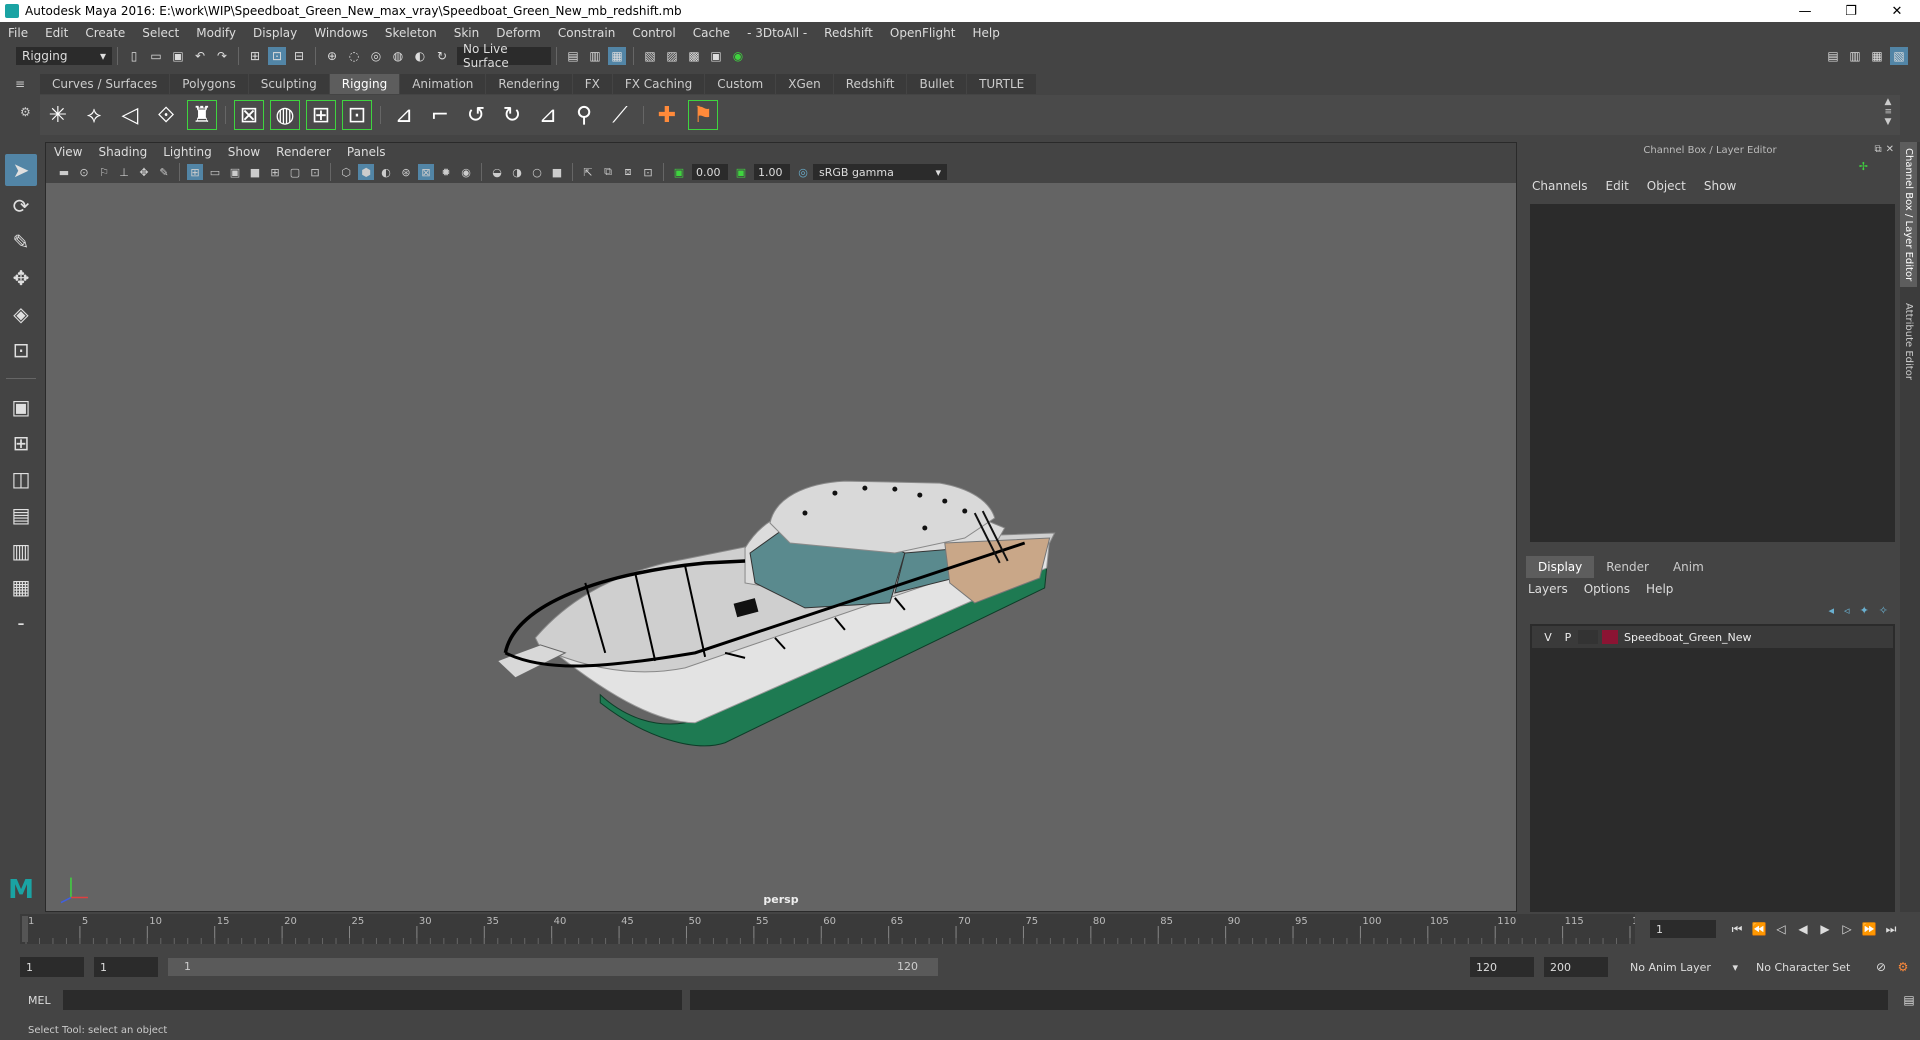 Image resolution: width=1920 pixels, height=1040 pixels. Describe the element at coordinates (1847, 610) in the screenshot. I see `move-layer-down-icon: ◃` at that location.